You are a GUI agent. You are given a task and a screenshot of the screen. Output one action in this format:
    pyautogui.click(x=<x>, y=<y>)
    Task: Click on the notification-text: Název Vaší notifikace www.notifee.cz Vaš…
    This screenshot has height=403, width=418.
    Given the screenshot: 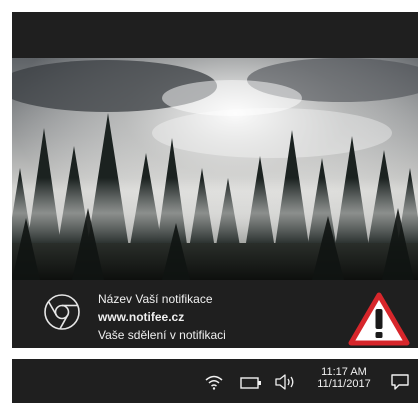 What is the action you would take?
    pyautogui.click(x=218, y=317)
    